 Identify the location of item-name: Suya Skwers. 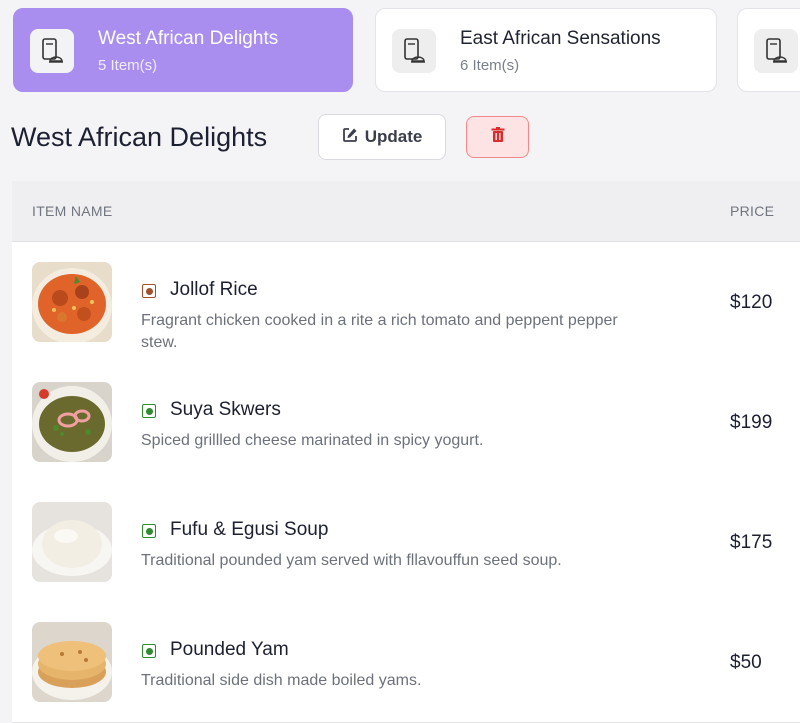
(225, 409).